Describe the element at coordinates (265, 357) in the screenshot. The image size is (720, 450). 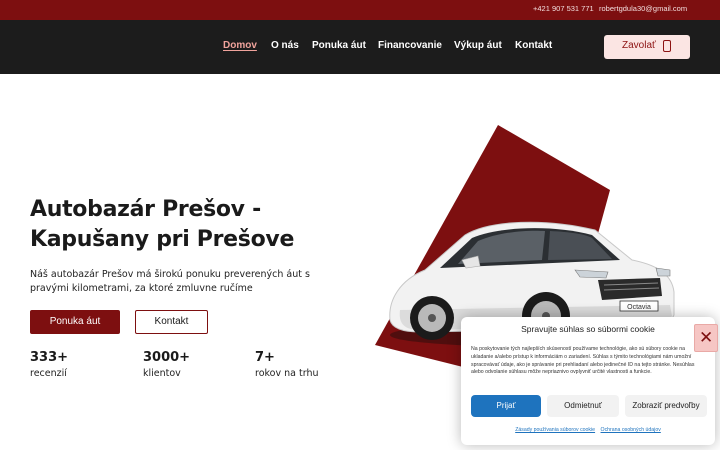
I see `stat-years-value: 7+` at that location.